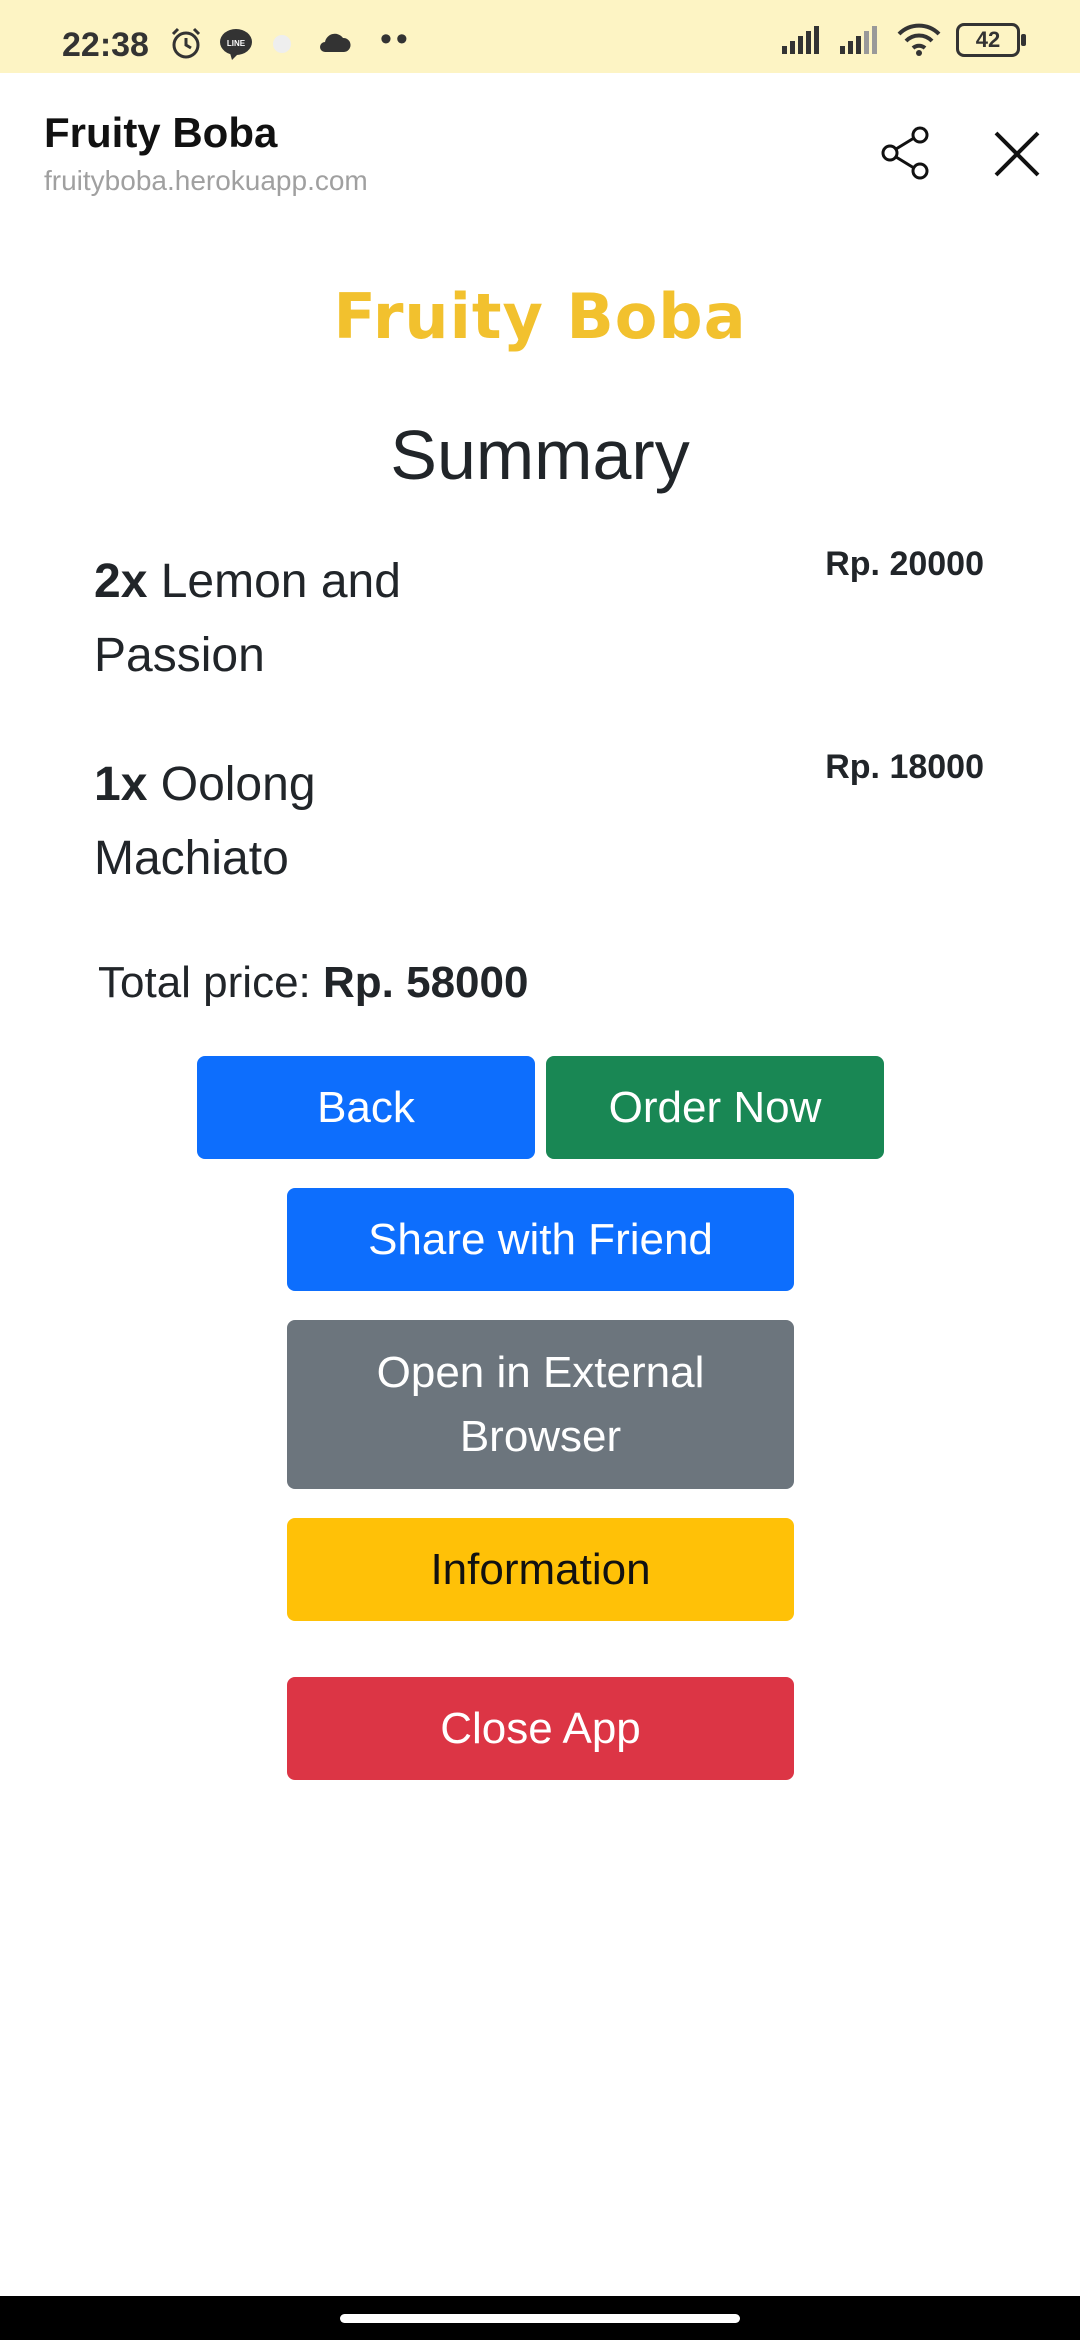 This screenshot has height=2340, width=1080. Describe the element at coordinates (539, 619) in the screenshot. I see `order-item: 2x Lemon and Passion Rp. 20000` at that location.